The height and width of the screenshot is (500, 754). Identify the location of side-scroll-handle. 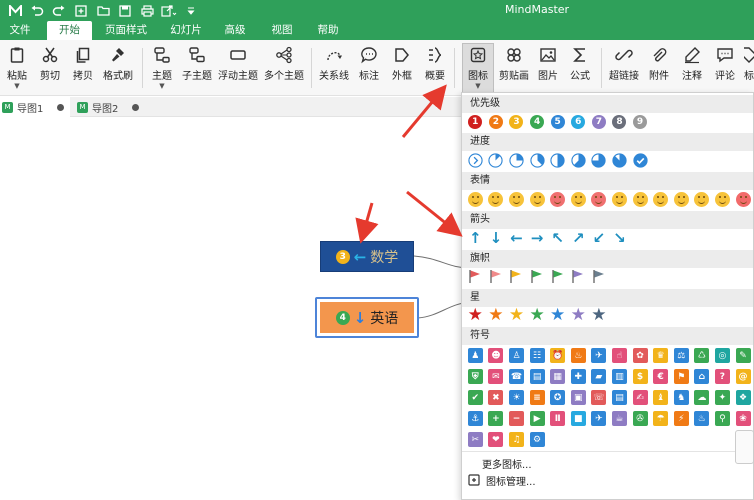
(744, 447).